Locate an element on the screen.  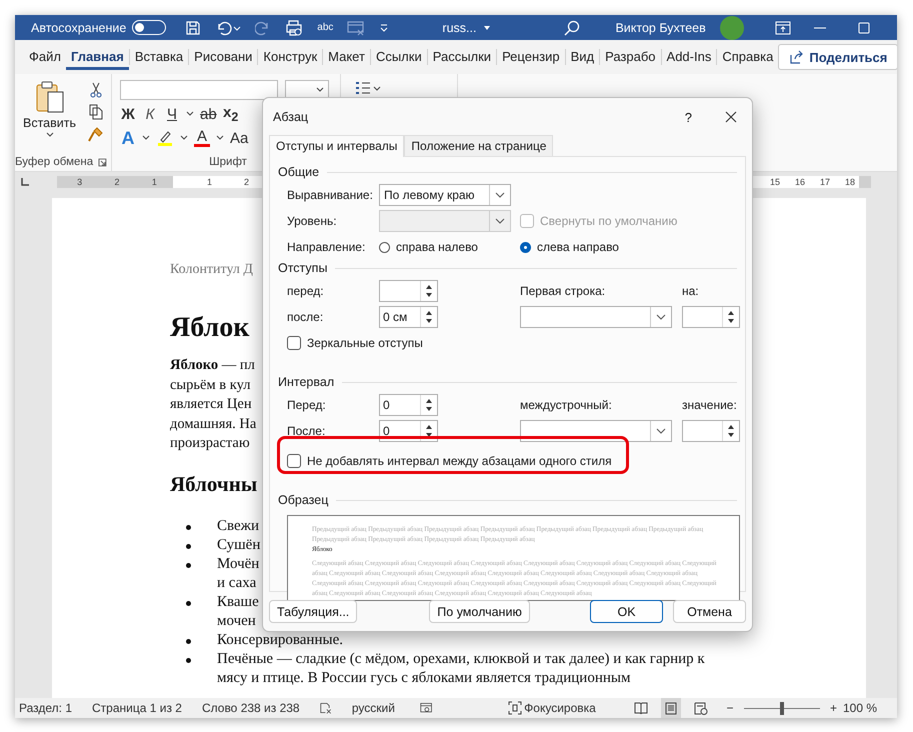
indent-before-field is located at coordinates (408, 291).